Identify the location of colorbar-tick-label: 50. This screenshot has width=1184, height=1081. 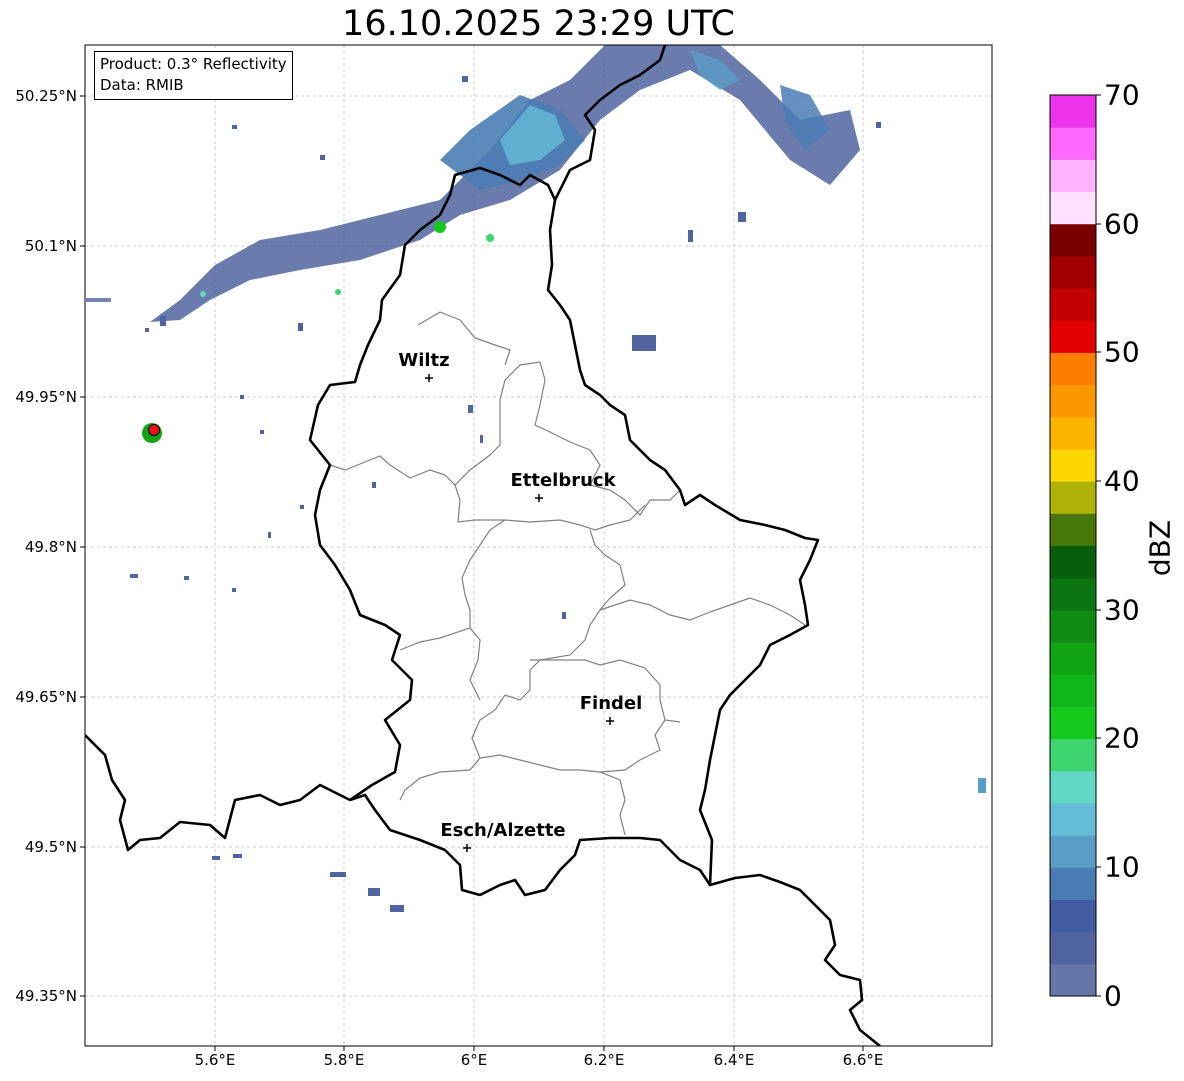
(1122, 352).